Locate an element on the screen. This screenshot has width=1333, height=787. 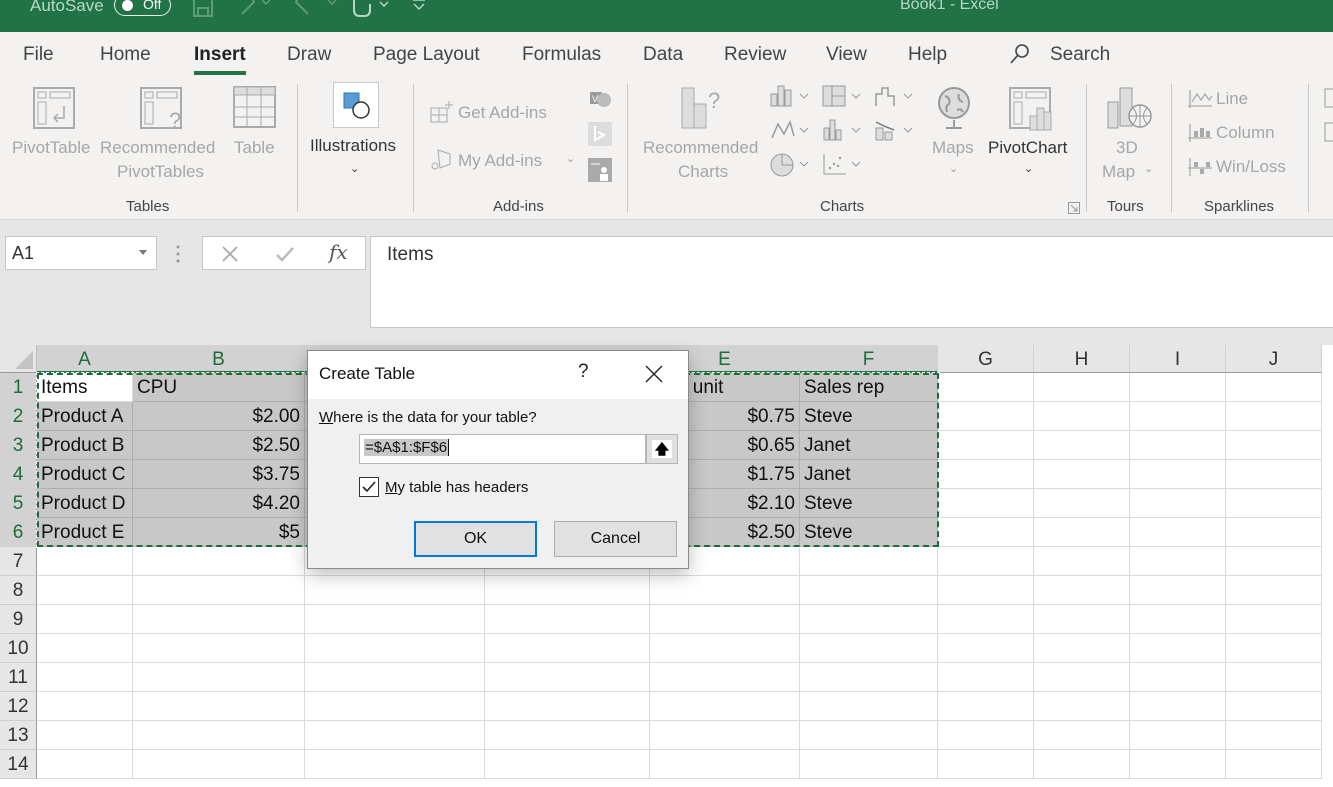
select-all-button is located at coordinates (18, 359).